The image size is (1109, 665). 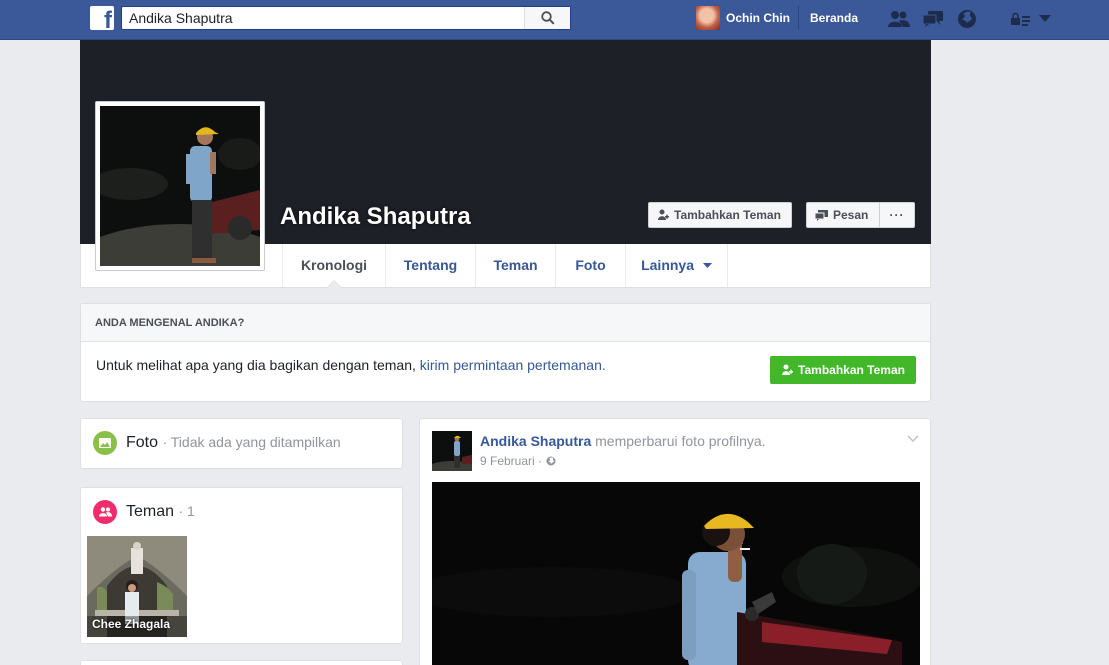 I want to click on friend-name: Chee Zhagala, so click(x=131, y=624).